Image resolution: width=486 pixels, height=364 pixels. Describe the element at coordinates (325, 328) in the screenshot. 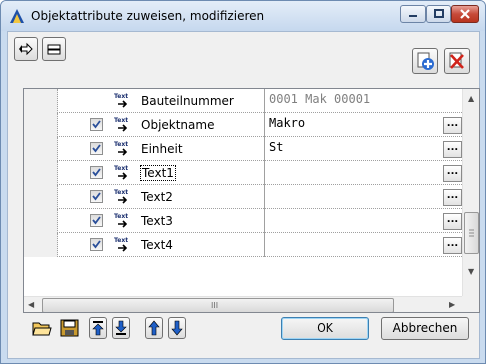

I see `ok-button: OK` at that location.